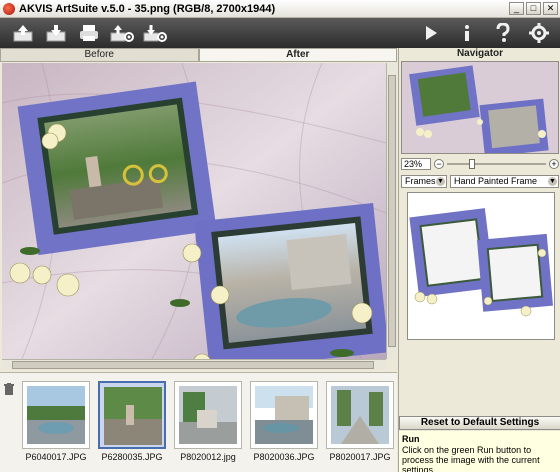 The width and height of the screenshot is (560, 472). Describe the element at coordinates (297, 55) in the screenshot. I see `tab-after: After` at that location.